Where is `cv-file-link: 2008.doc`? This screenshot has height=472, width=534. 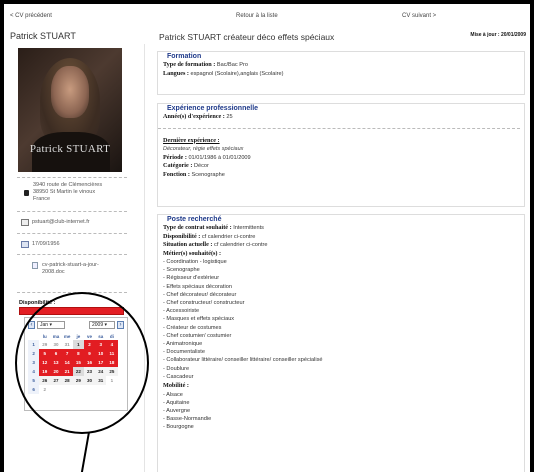 cv-file-link: 2008.doc is located at coordinates (77, 272).